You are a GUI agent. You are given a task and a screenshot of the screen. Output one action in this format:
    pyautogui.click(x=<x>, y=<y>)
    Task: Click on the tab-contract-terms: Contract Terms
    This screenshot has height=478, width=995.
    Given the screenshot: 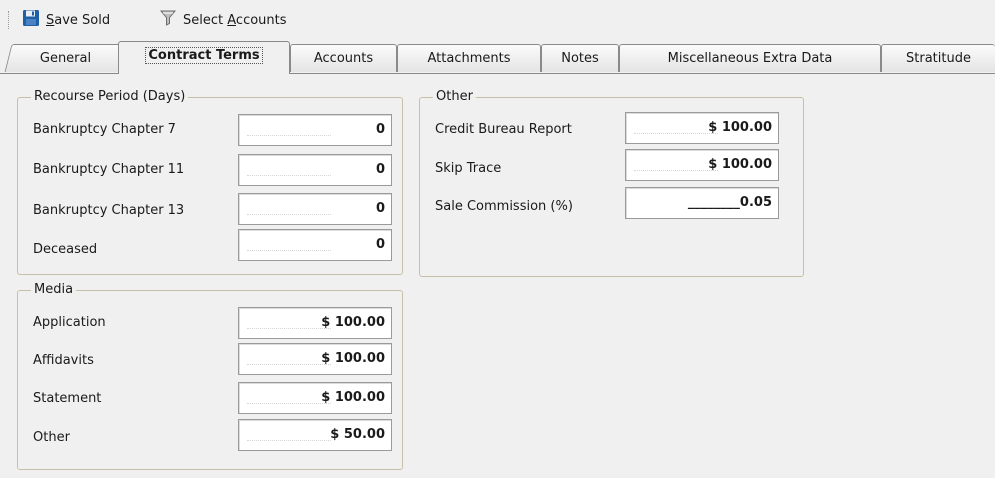 What is the action you would take?
    pyautogui.click(x=204, y=57)
    